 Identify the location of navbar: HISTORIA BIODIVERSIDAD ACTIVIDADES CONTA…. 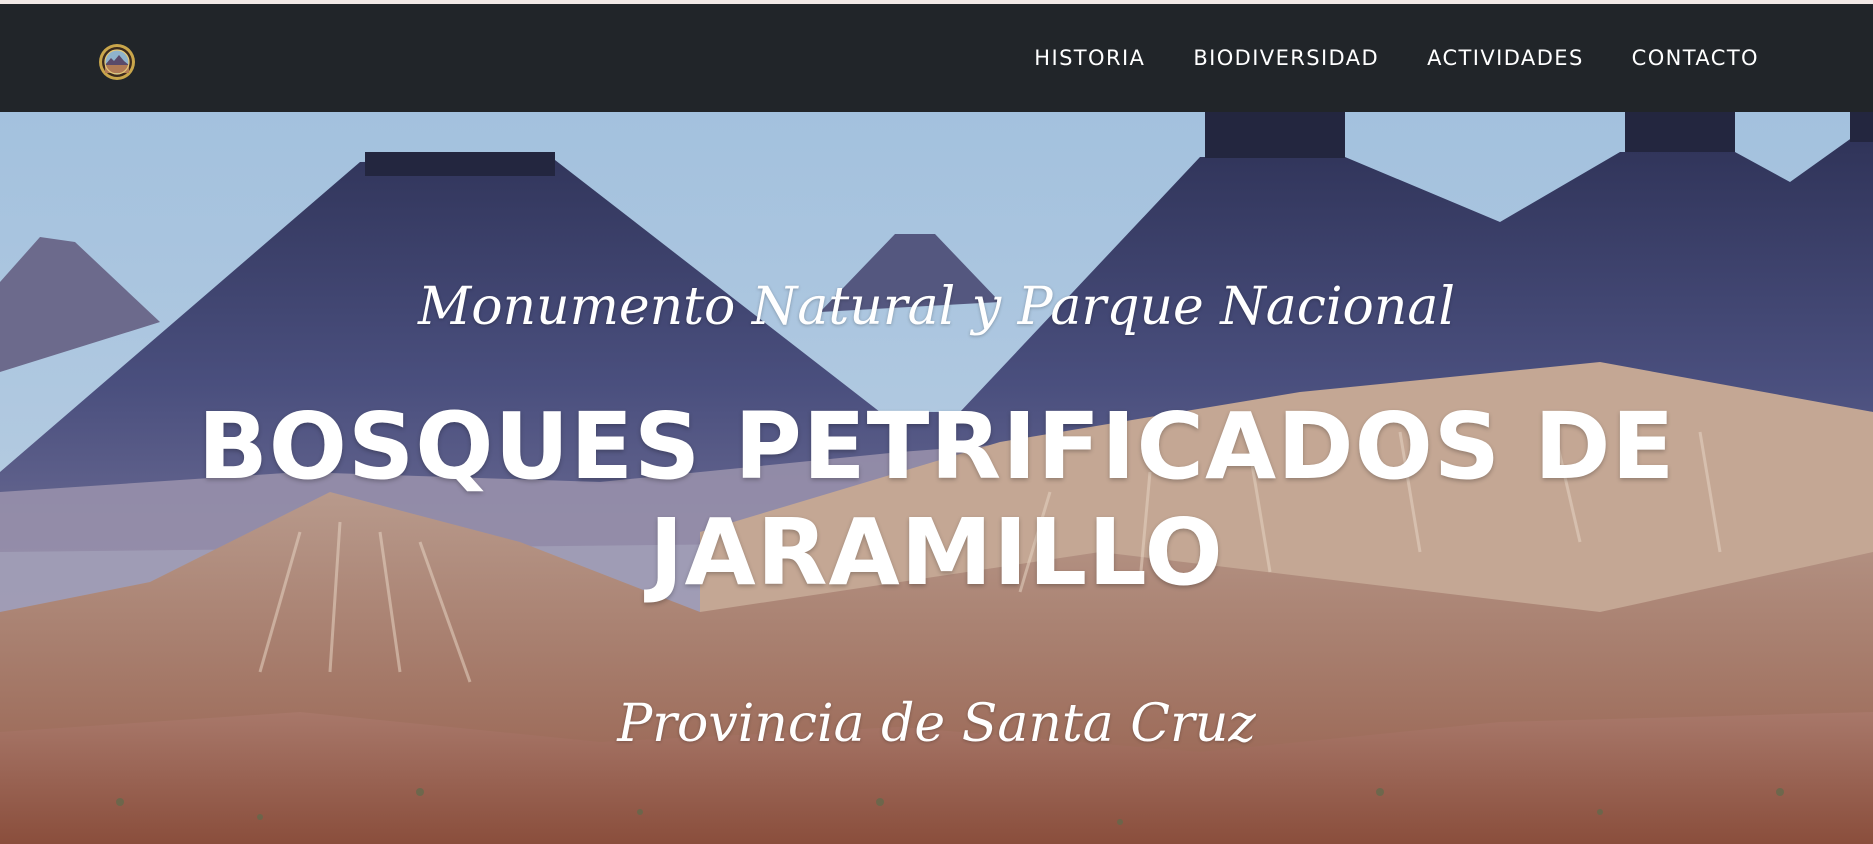
(936, 58).